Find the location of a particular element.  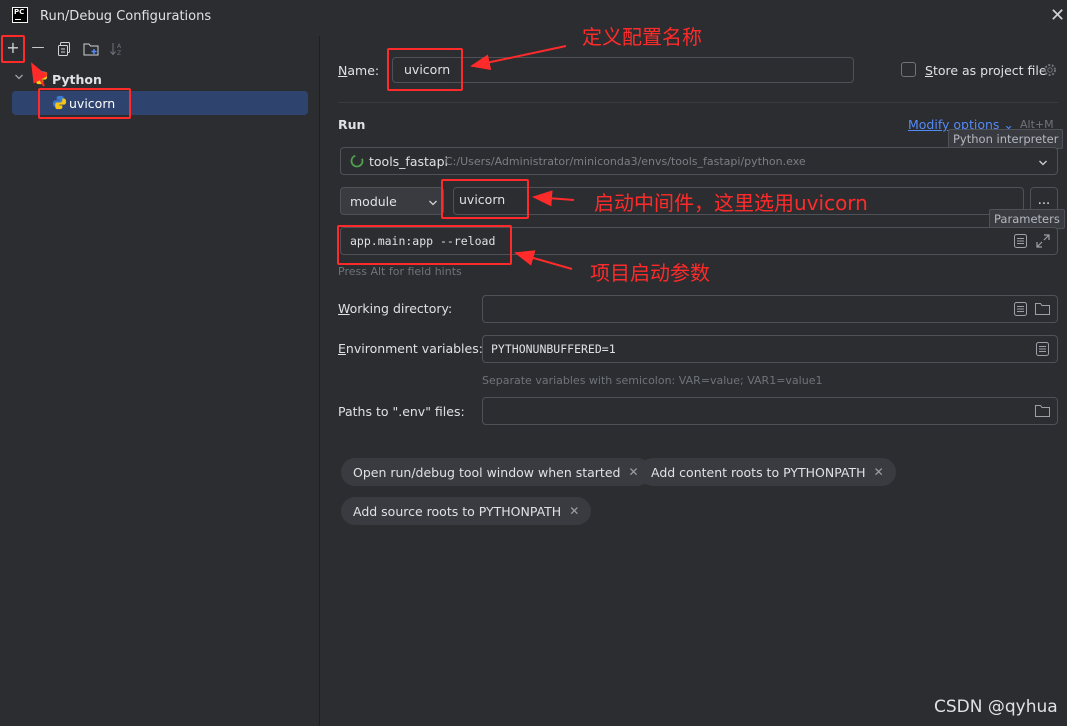

annotation-params-note: 项目启动参数 is located at coordinates (650, 273).